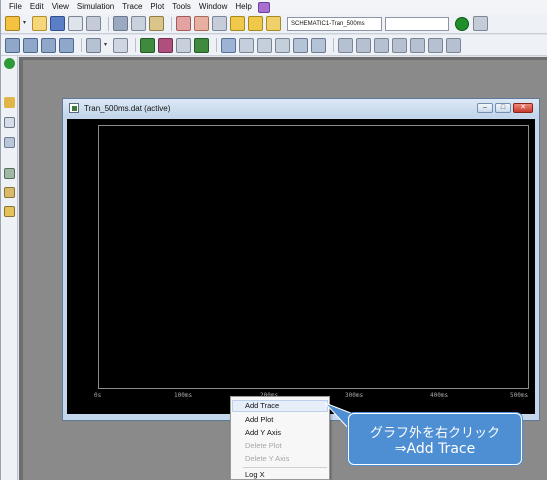 The height and width of the screenshot is (480, 547). I want to click on main-toolbar: ▾ SCHEMATIC1-Tran_500ms, so click(274, 24).